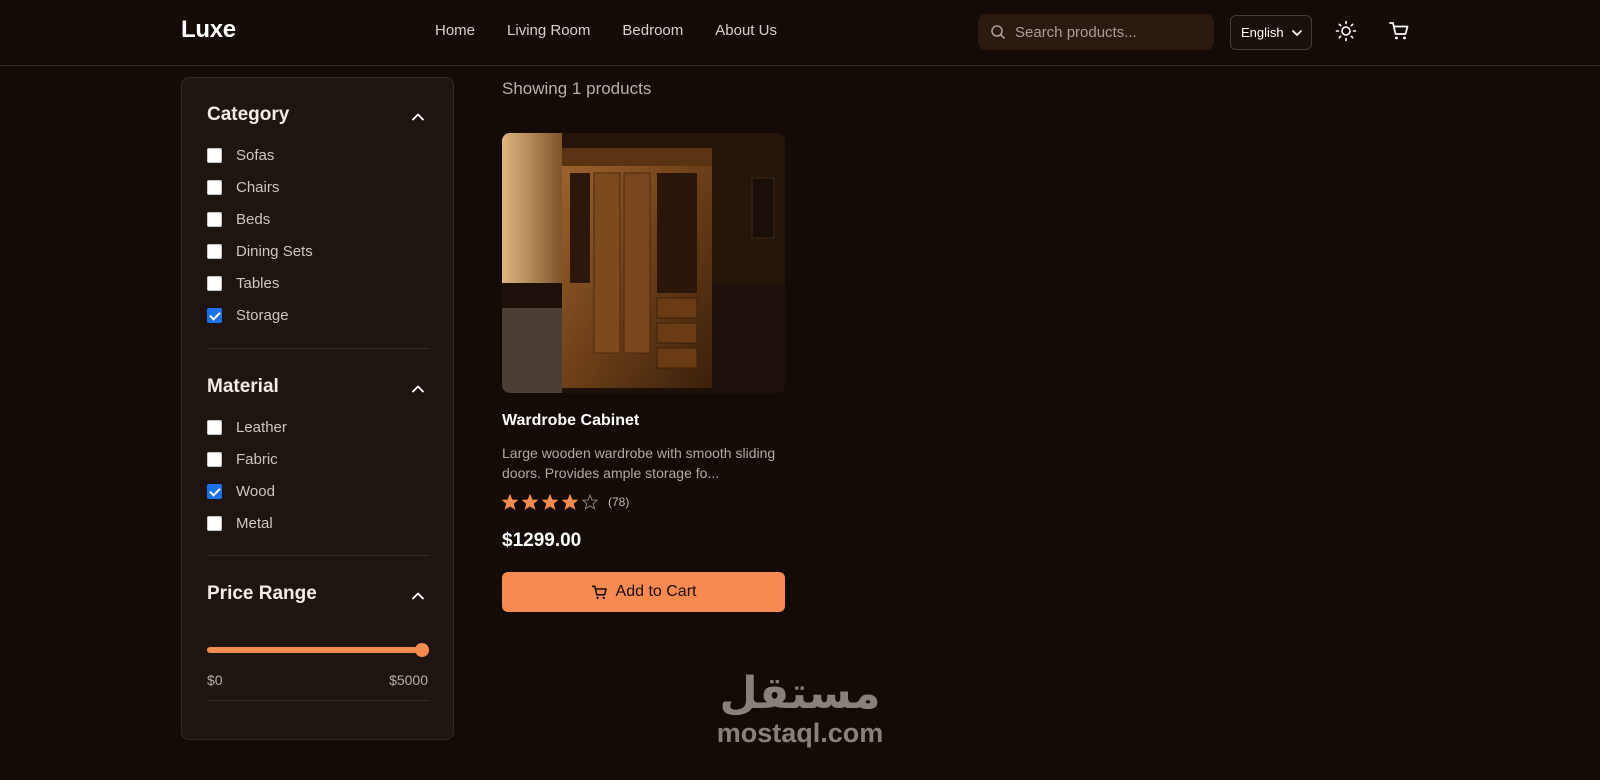 This screenshot has width=1600, height=780. I want to click on price-range-slider, so click(318, 650).